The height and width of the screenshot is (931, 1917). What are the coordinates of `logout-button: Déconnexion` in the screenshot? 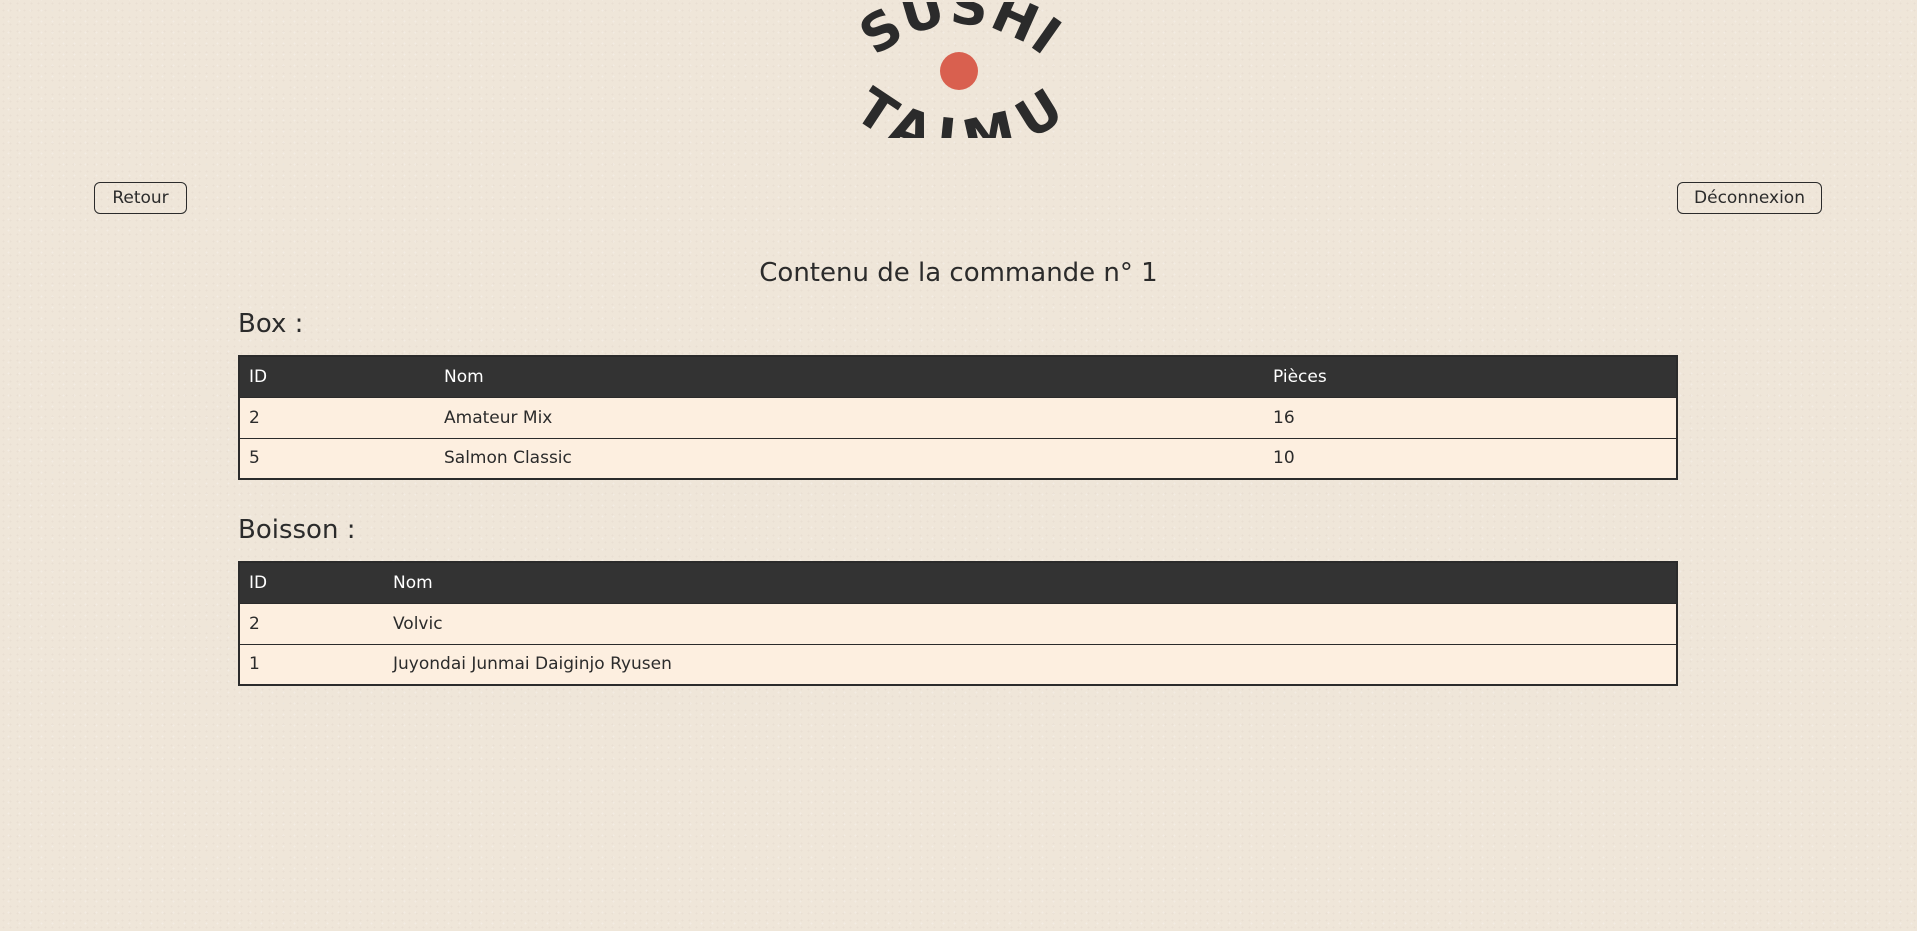 It's located at (1749, 198).